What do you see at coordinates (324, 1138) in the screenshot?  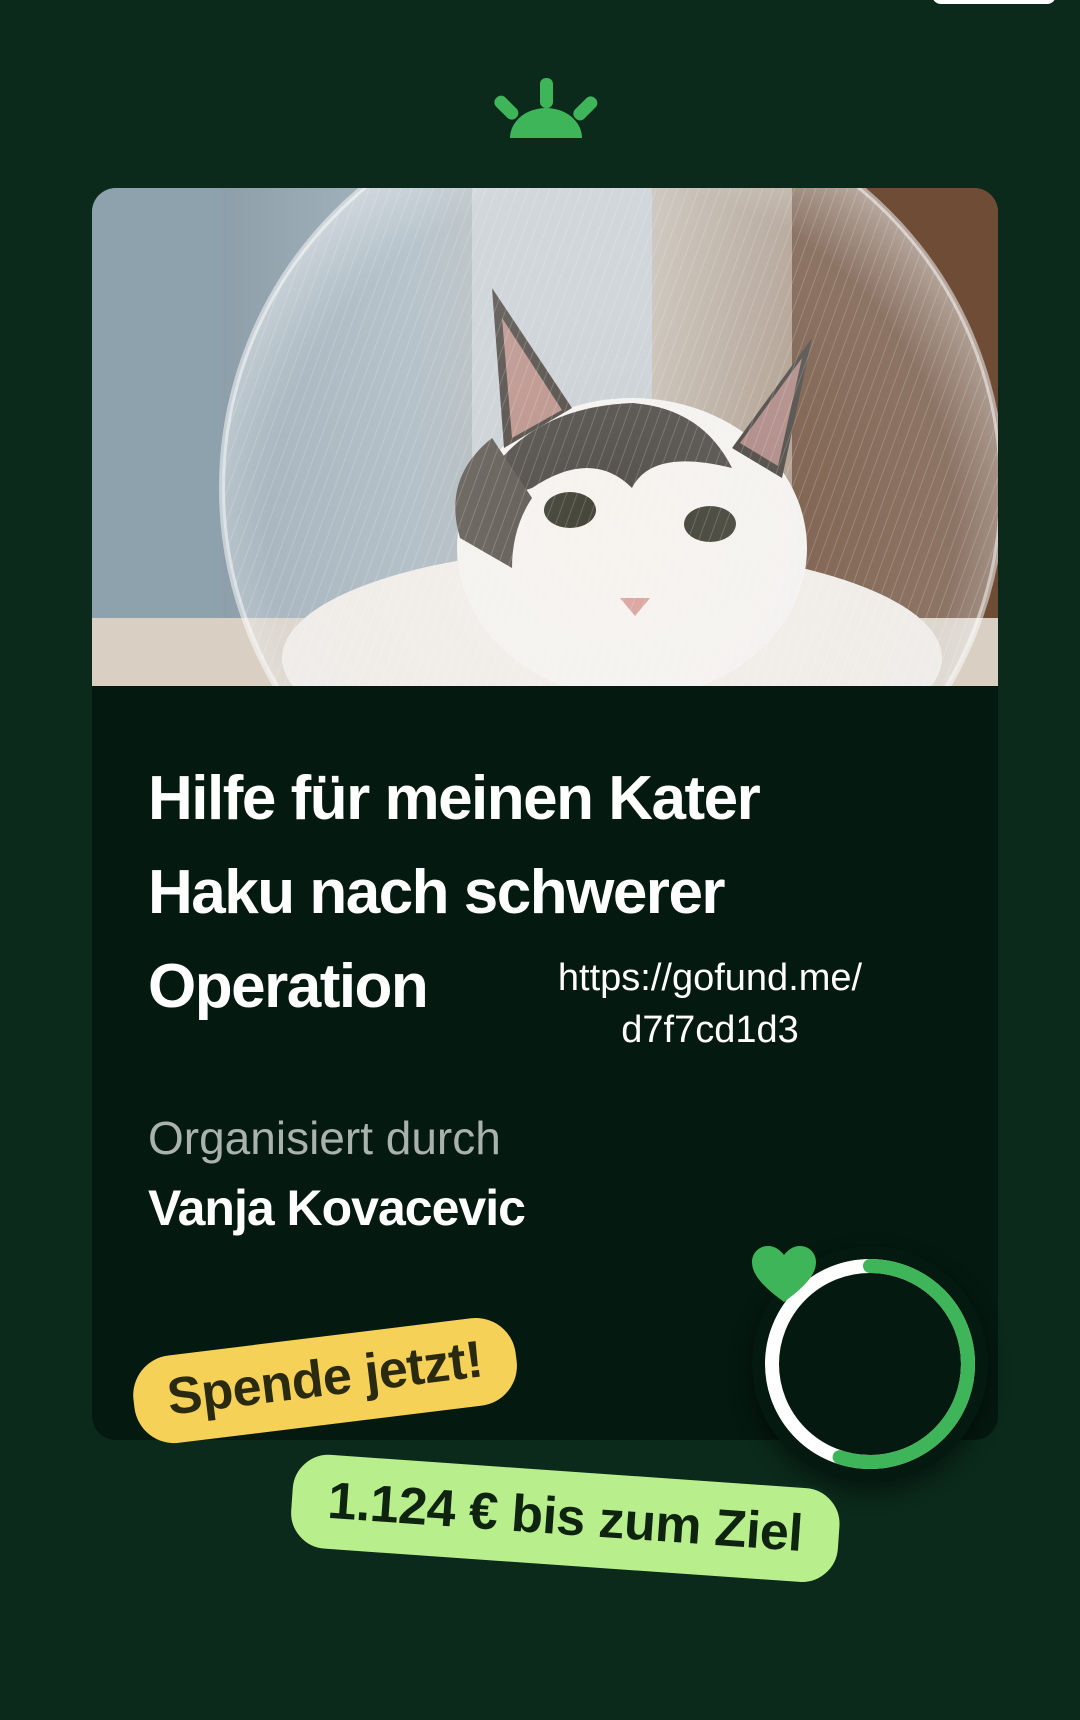 I see `organizer-label: Organisiert durch` at bounding box center [324, 1138].